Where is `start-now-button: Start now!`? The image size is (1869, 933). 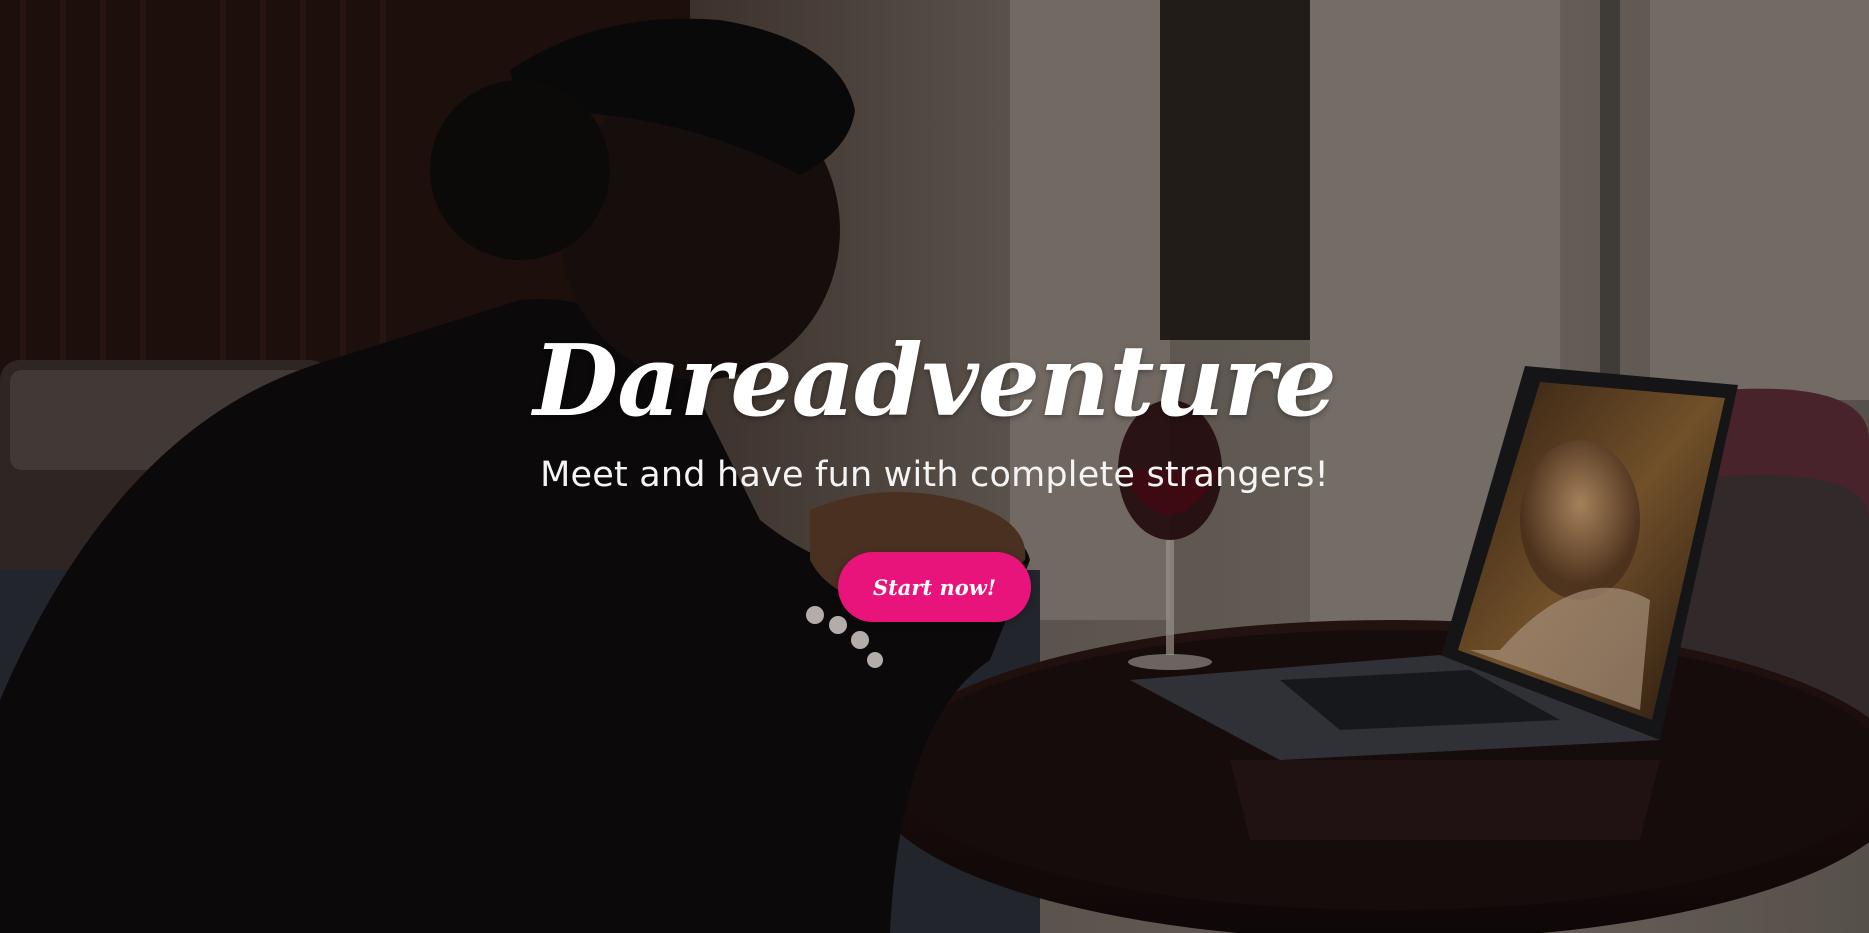
start-now-button: Start now! is located at coordinates (934, 587).